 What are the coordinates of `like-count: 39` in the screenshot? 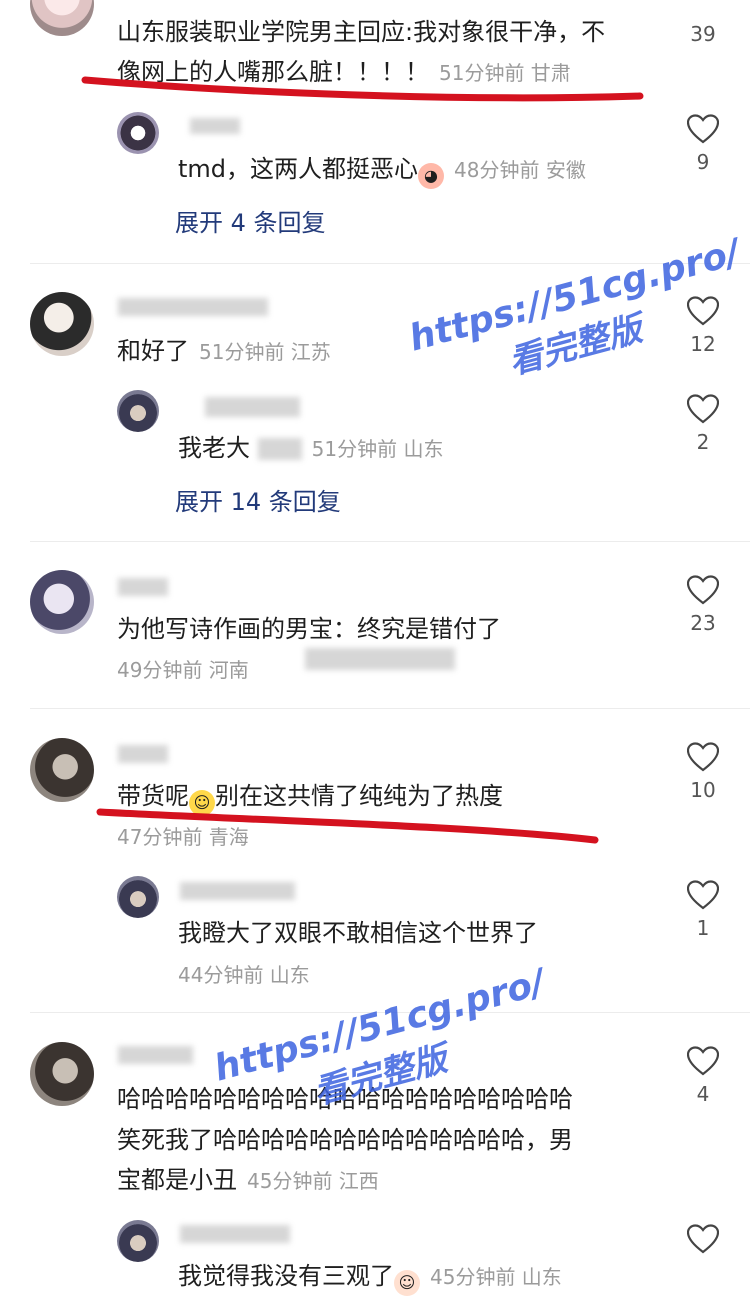 It's located at (703, 34).